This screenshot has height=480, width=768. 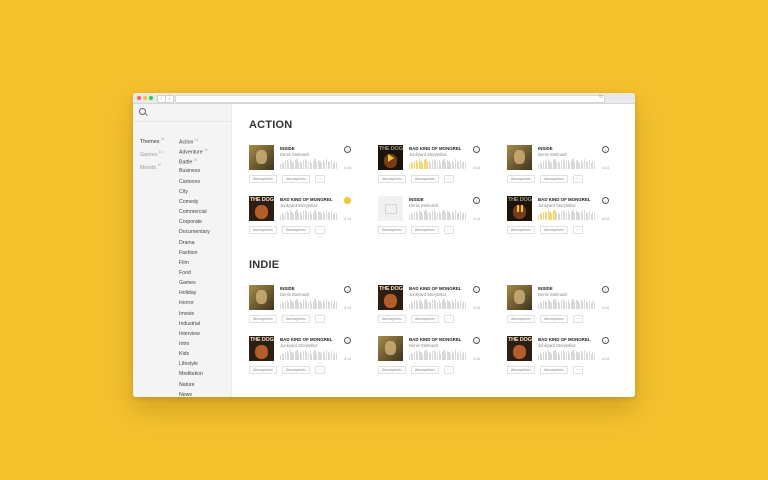 I want to click on sidebar-item-interview: Interview, so click(x=189, y=334).